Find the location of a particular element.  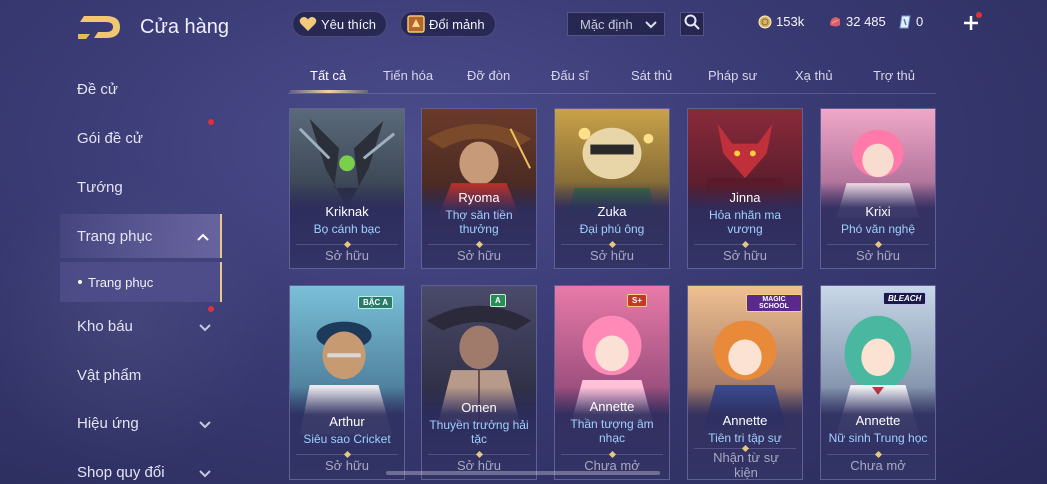

sidebar-subitem-label: Trang phục is located at coordinates (121, 282).